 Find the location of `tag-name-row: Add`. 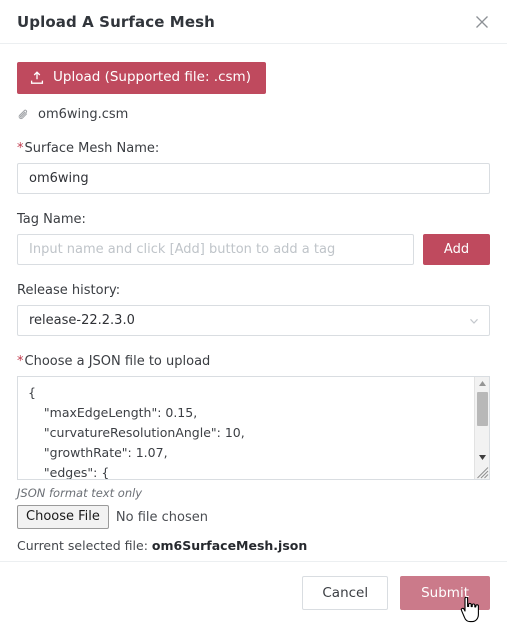

tag-name-row: Add is located at coordinates (253, 249).